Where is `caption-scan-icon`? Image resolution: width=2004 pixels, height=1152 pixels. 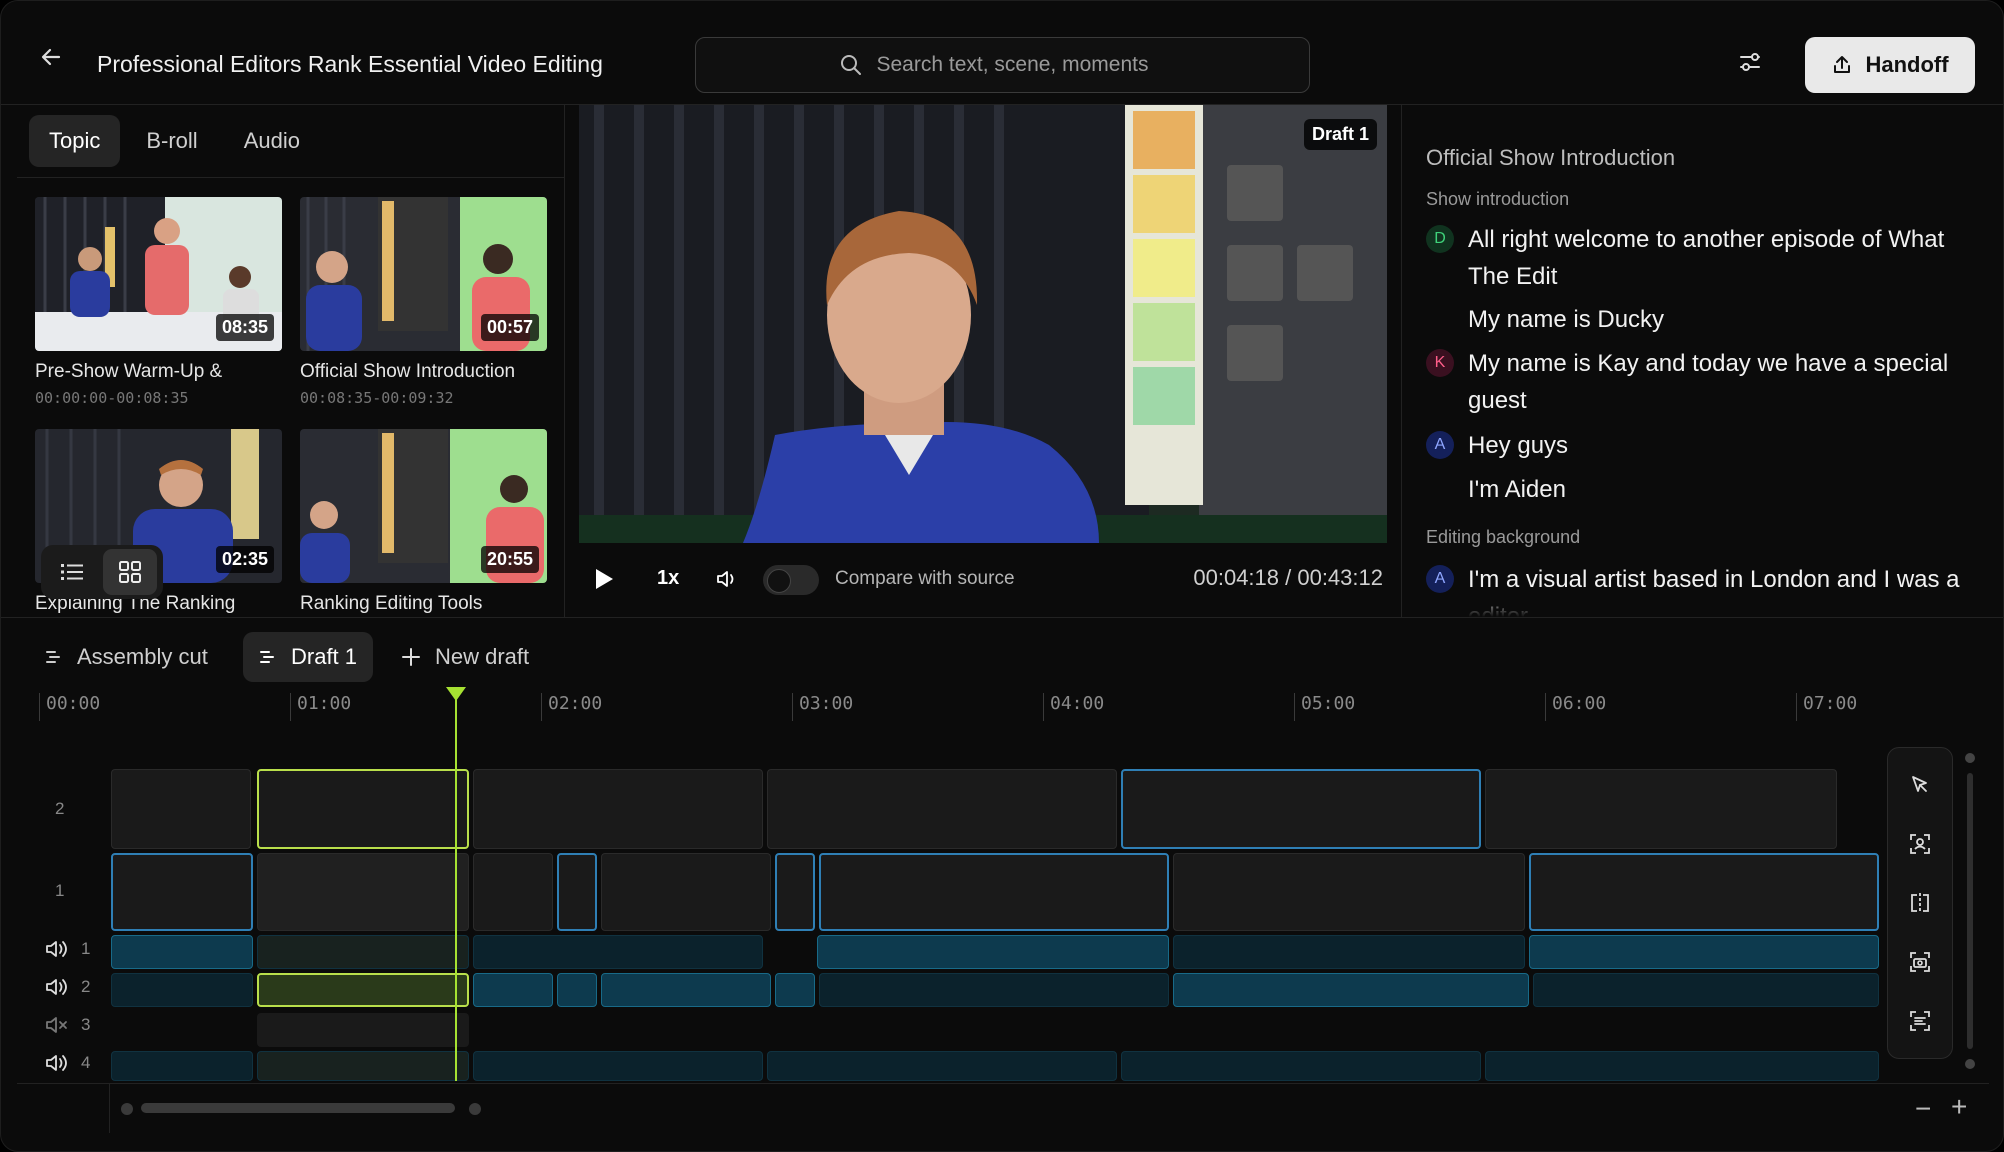 caption-scan-icon is located at coordinates (1920, 1021).